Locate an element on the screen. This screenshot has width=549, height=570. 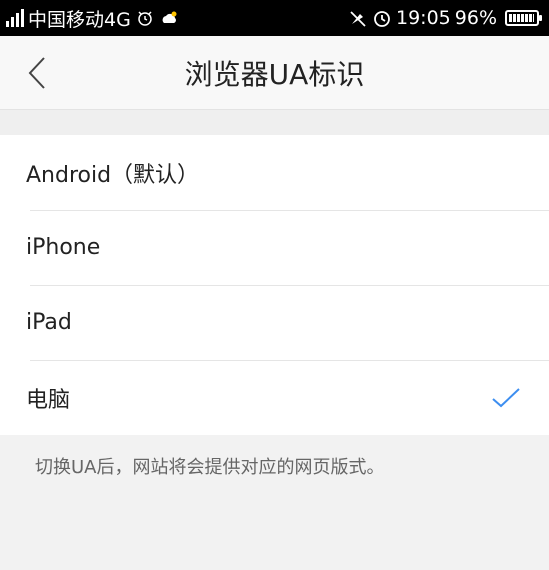
mute-icon is located at coordinates (358, 19).